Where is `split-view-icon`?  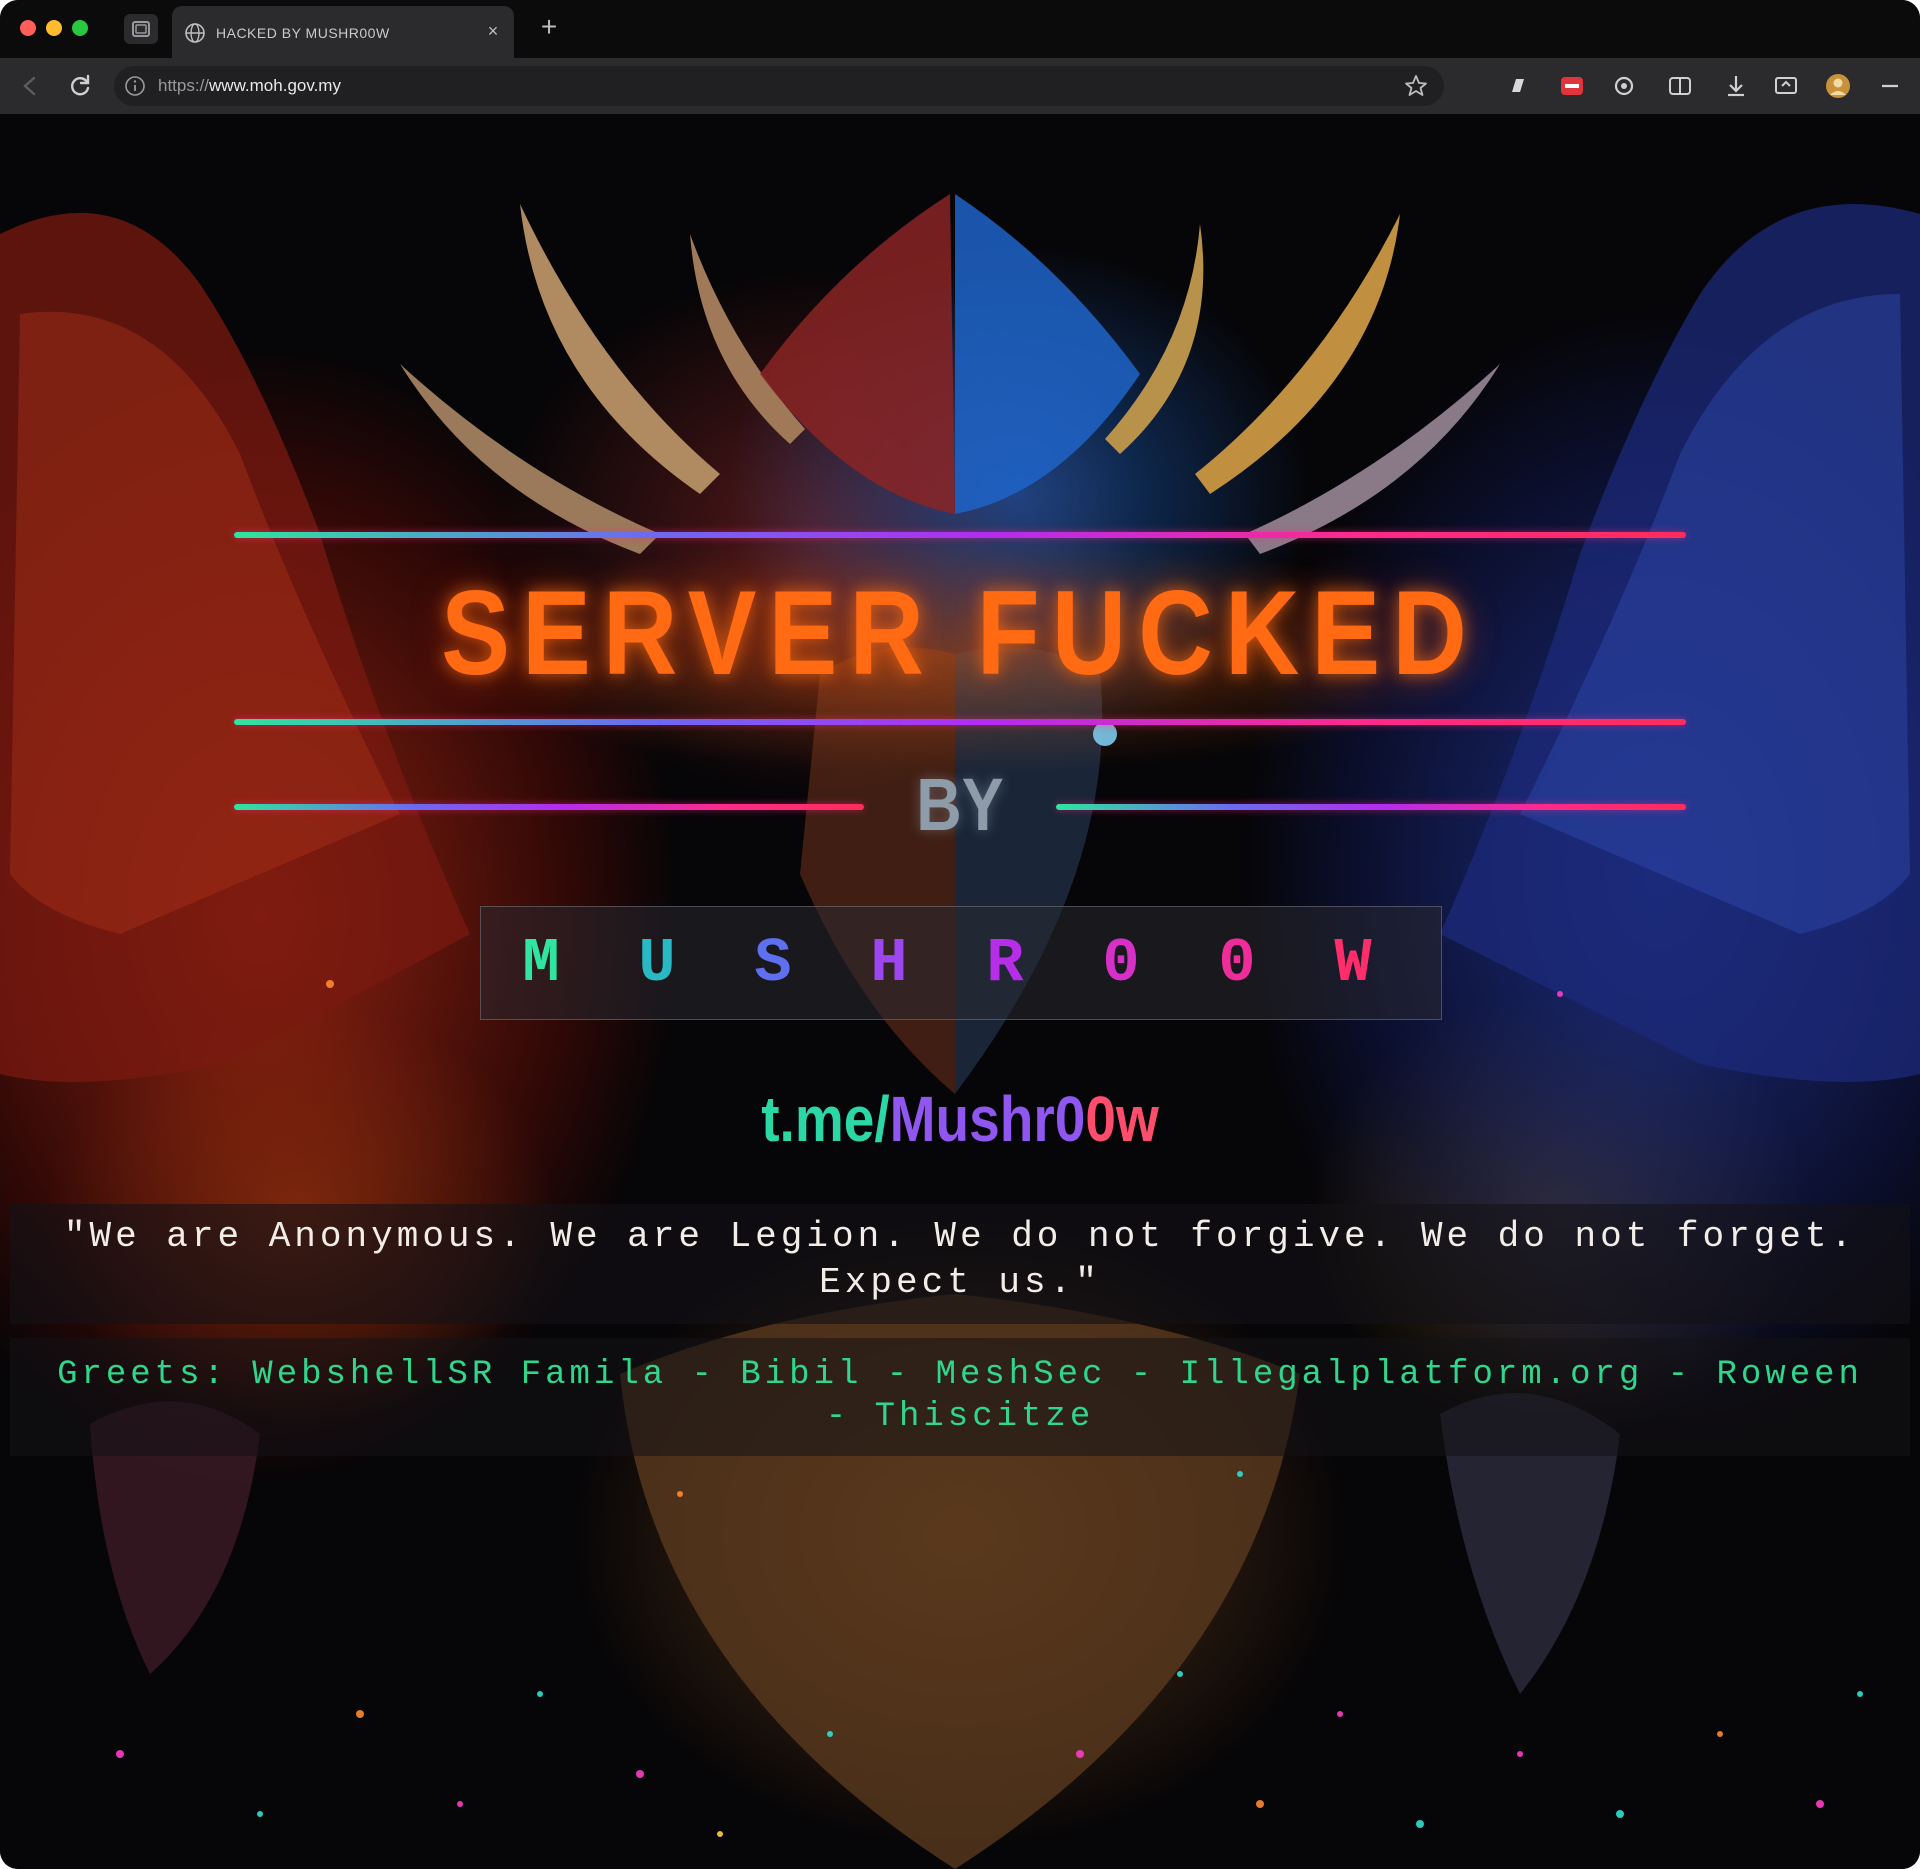
split-view-icon is located at coordinates (1680, 86).